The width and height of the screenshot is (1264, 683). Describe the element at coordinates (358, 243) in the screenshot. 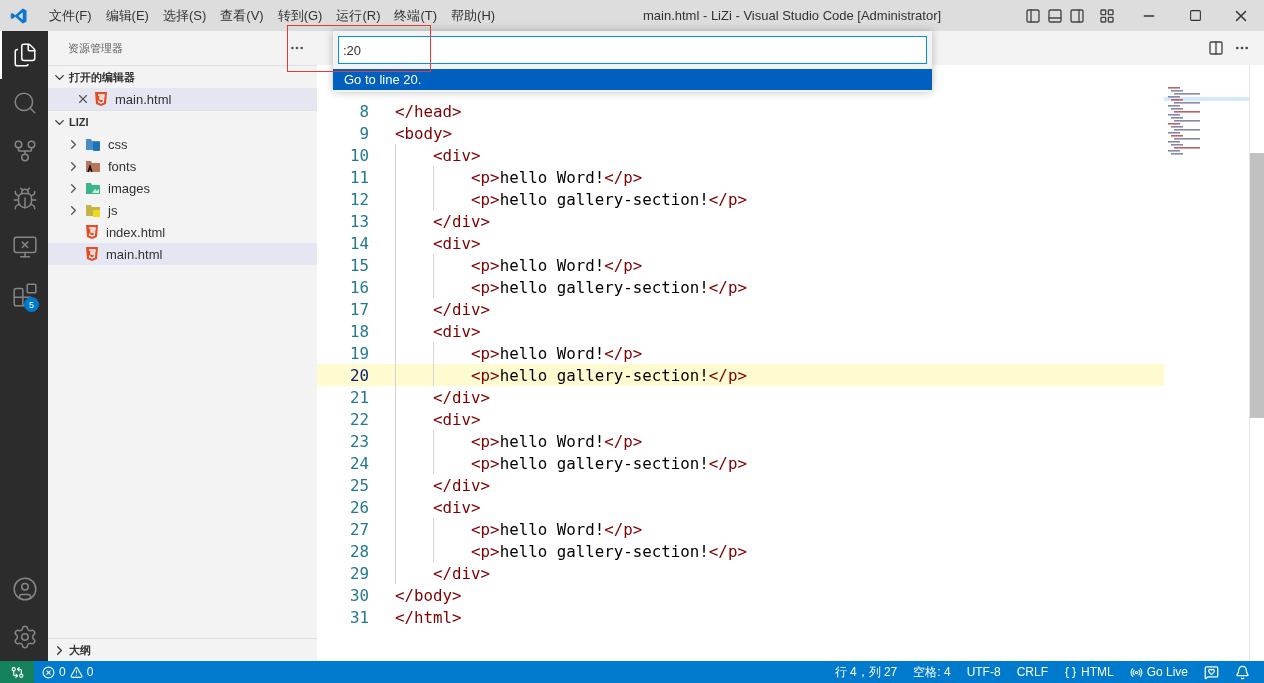

I see `line-number: 14` at that location.